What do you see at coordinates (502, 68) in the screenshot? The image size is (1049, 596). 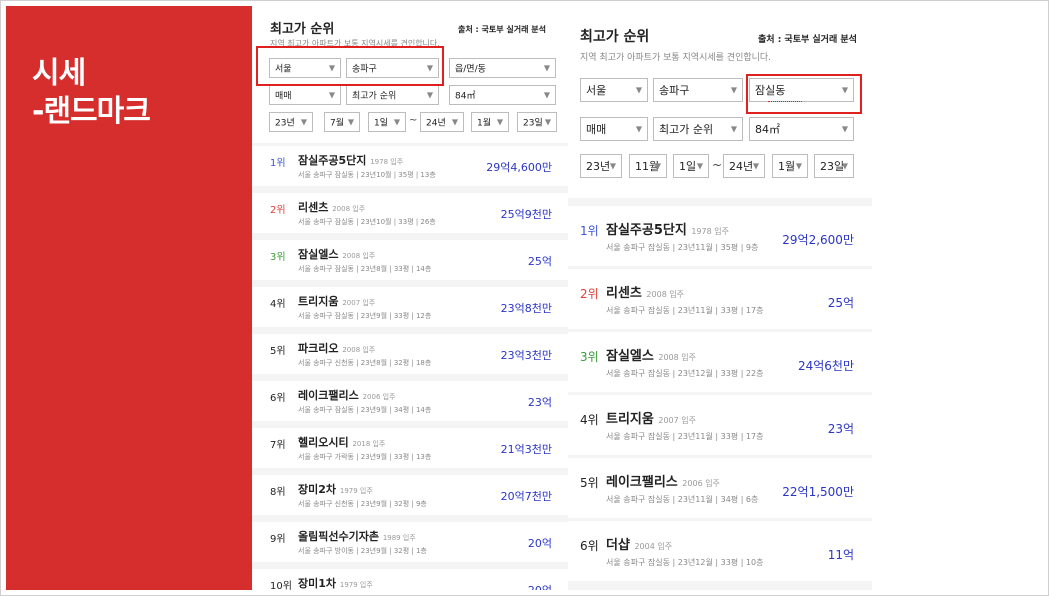 I see `dong-select: 읍/면/동 ▼` at bounding box center [502, 68].